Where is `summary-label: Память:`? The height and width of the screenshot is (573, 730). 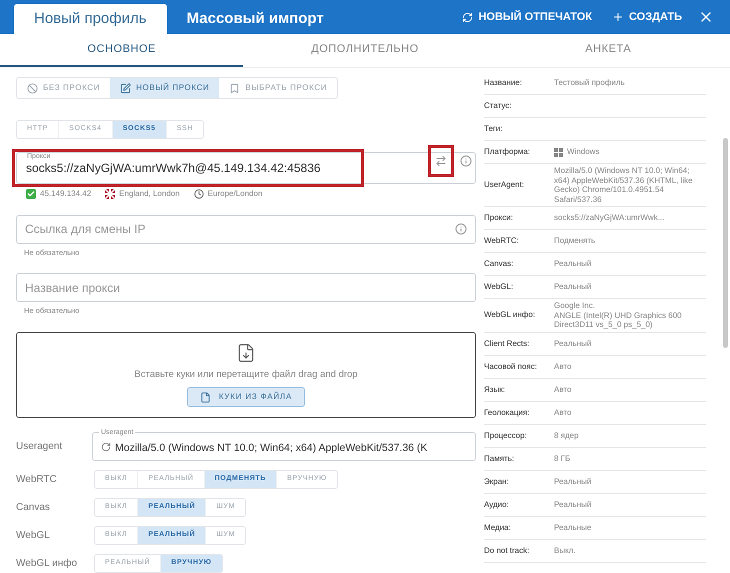 summary-label: Память: is located at coordinates (500, 458).